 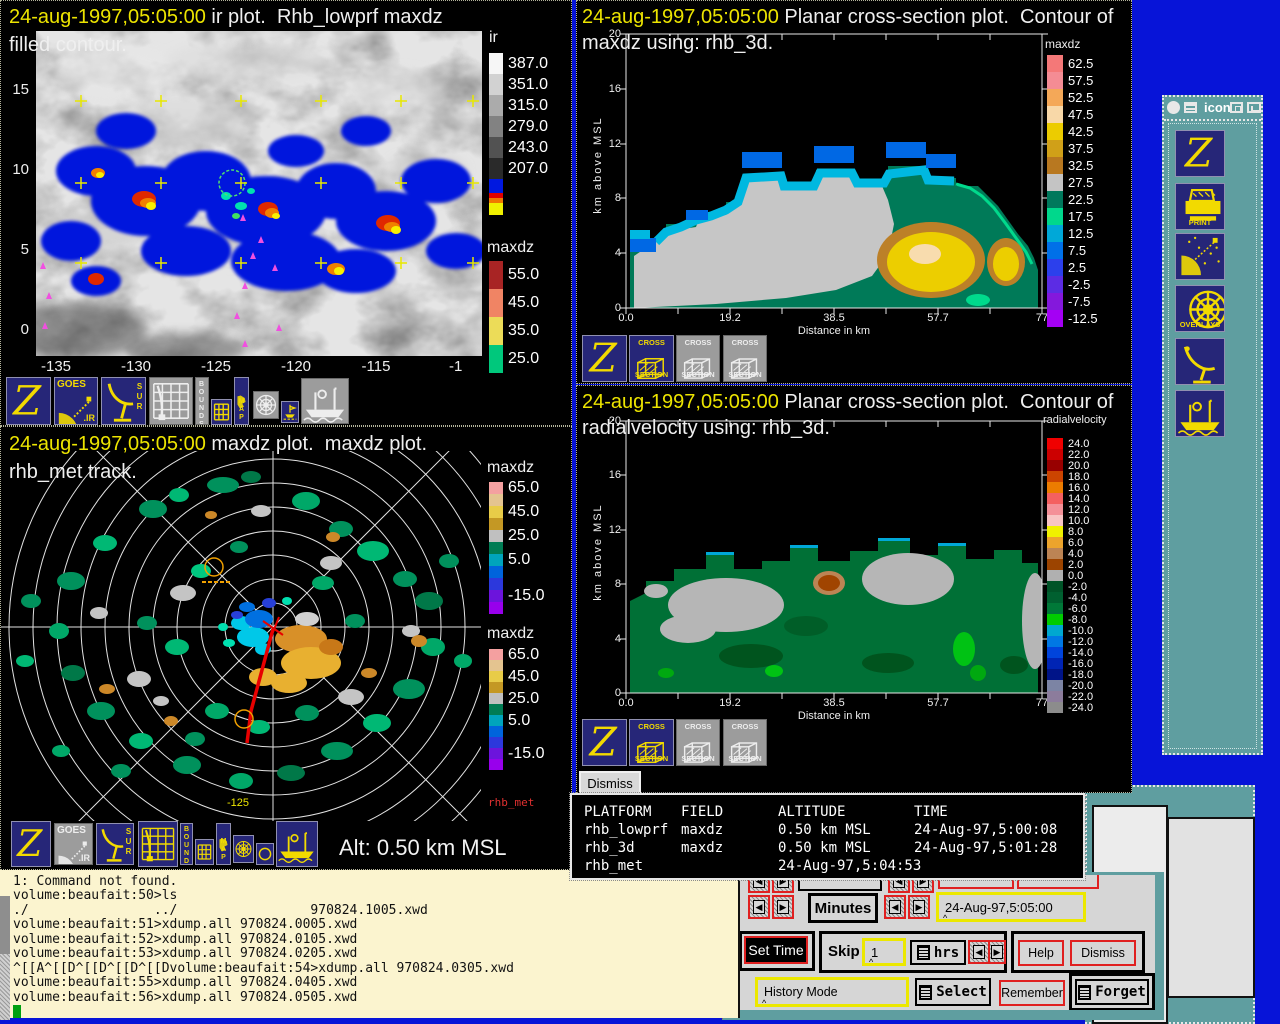 What do you see at coordinates (1081, 216) in the screenshot?
I see `colorbar-value: 17.5` at bounding box center [1081, 216].